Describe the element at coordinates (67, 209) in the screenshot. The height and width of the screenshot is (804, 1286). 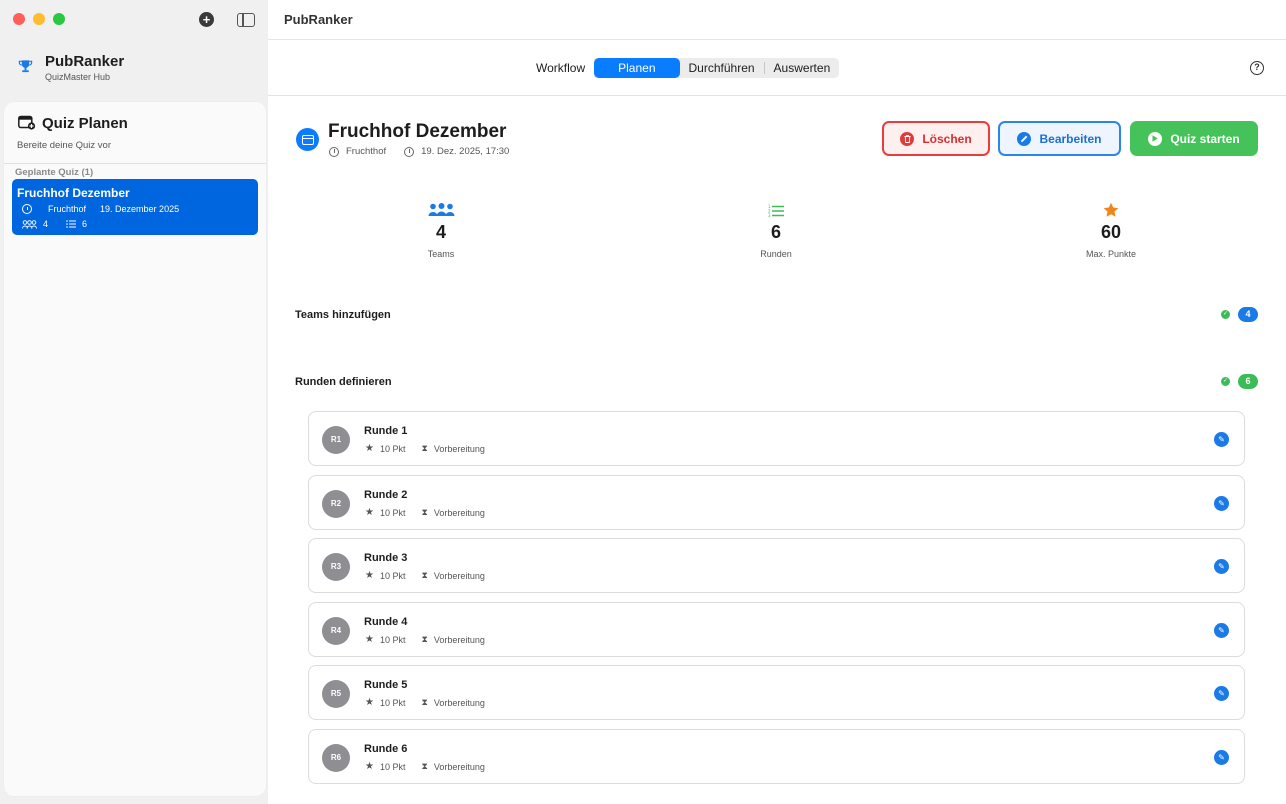
I see `quiz-item-venue: Fruchthof` at that location.